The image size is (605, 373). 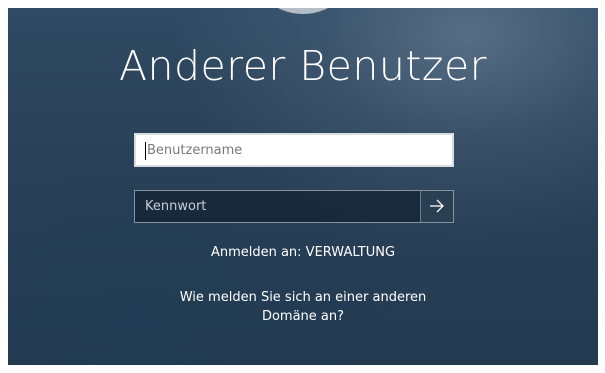 I want to click on sign-in-domain-text: Anmelden an: VERWALTUNG, so click(x=303, y=252).